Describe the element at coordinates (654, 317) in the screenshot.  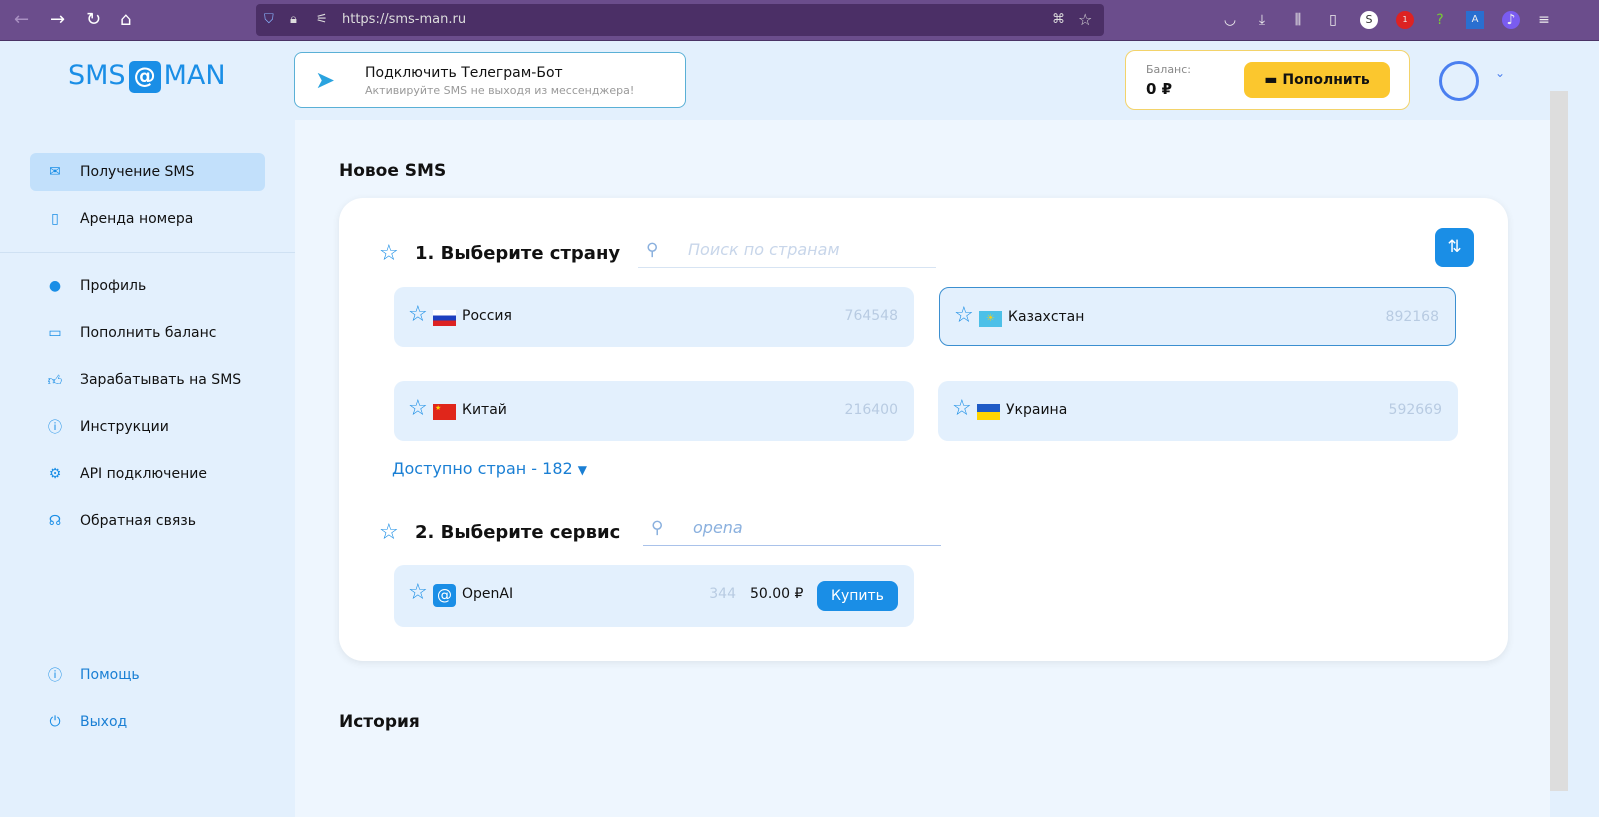
I see `country-row-russia: ☆ Россия 764548` at that location.